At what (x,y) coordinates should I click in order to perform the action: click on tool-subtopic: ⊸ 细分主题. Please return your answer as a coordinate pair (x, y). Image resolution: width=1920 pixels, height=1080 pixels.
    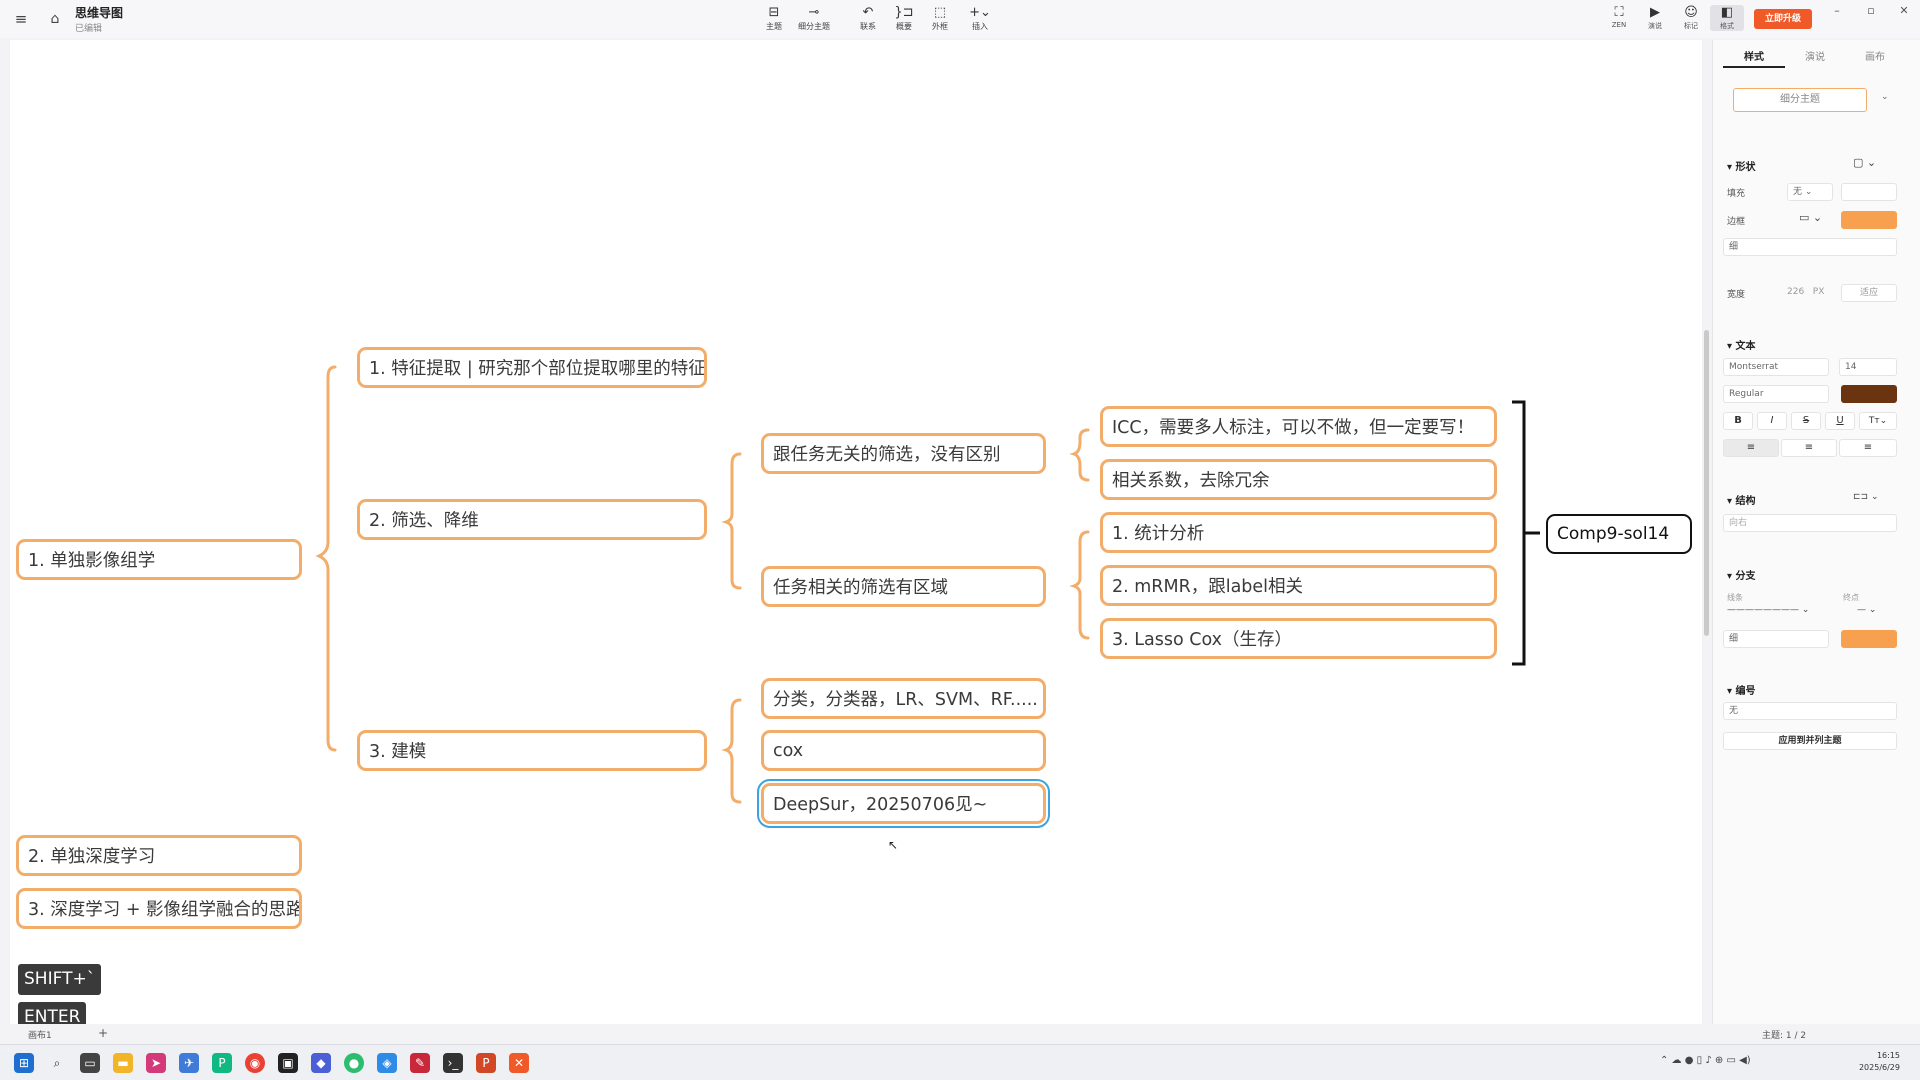
    Looking at the image, I should click on (814, 18).